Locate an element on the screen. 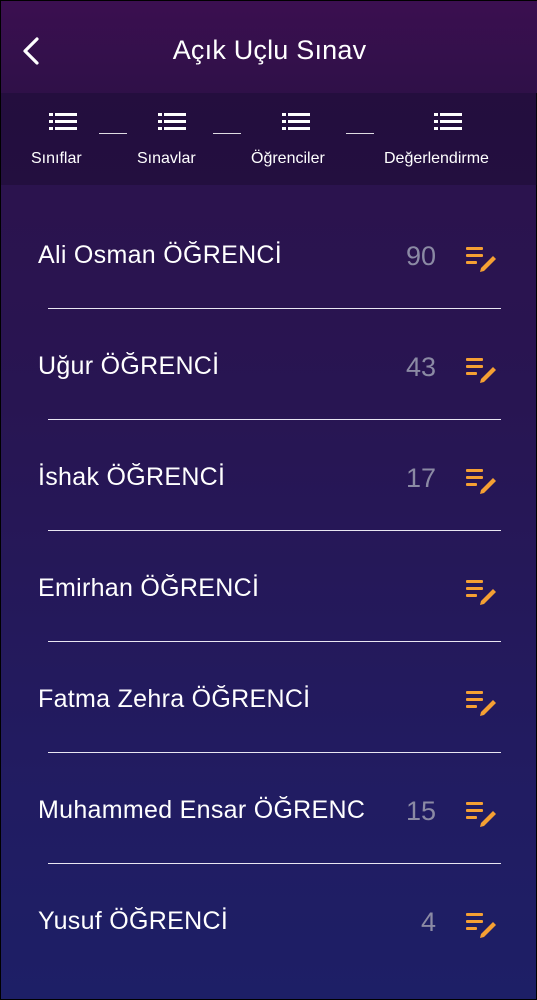  tab-label: Değerlendirme is located at coordinates (436, 158).